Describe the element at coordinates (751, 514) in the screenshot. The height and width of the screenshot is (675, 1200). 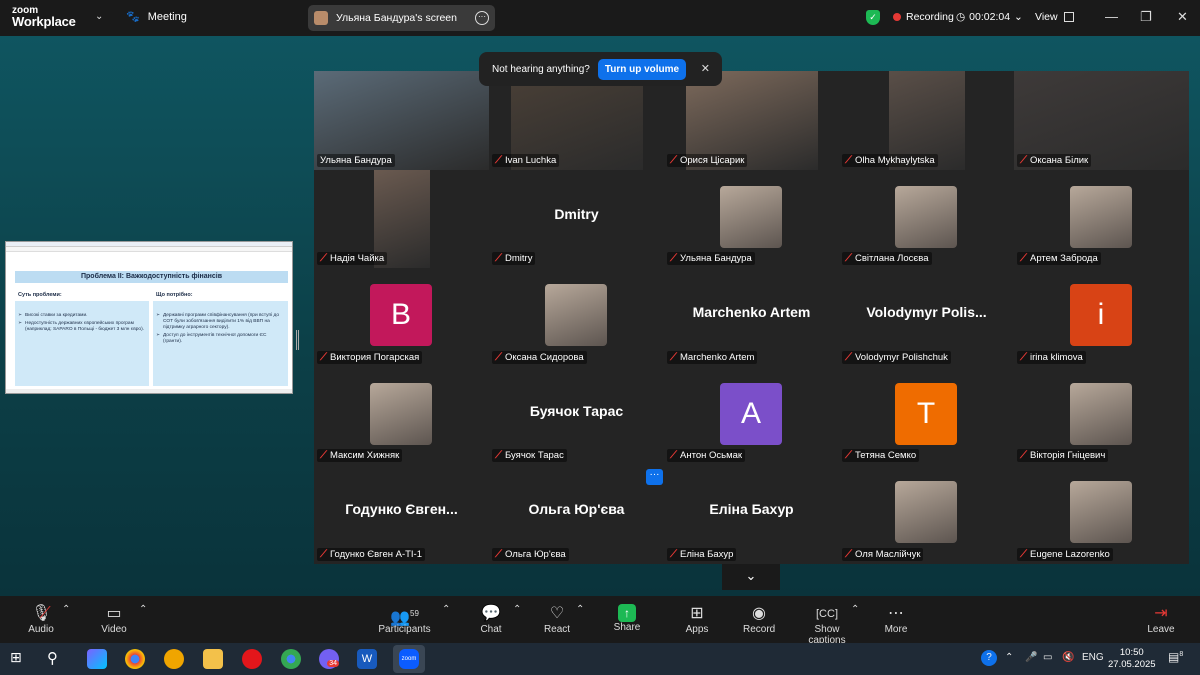
I see `participant-tile: Еліна Бахур ⟋ Еліна Бахур` at that location.